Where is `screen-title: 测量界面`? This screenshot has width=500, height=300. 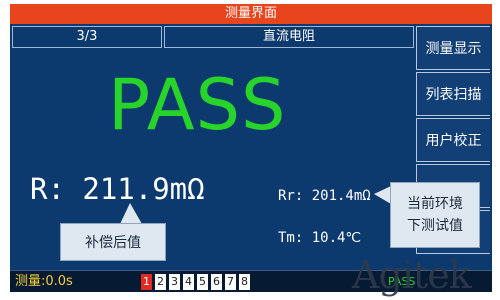
screen-title: 测量界面 is located at coordinates (251, 14).